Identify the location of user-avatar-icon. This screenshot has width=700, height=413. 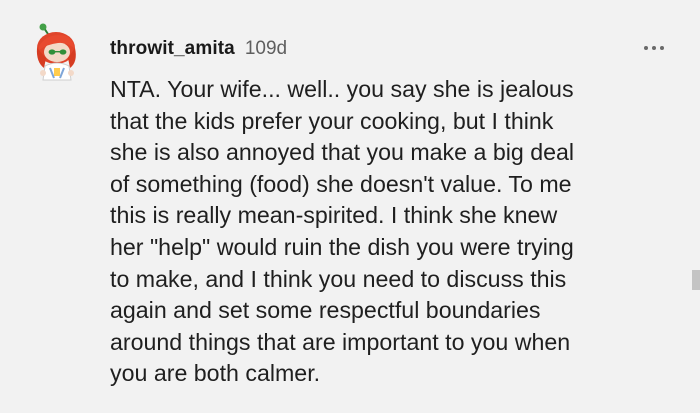
(58, 50).